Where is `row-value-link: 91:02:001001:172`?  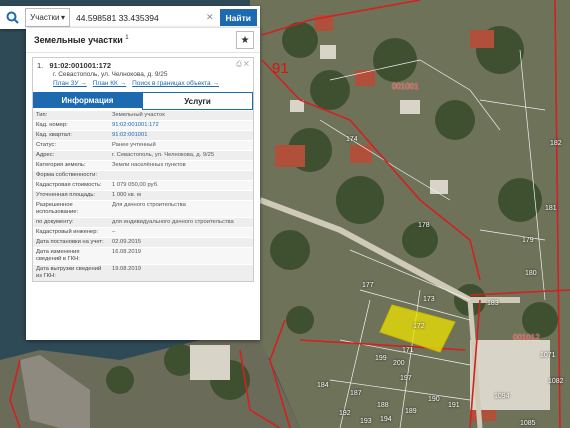
row-value-link: 91:02:001001:172 is located at coordinates (181, 125).